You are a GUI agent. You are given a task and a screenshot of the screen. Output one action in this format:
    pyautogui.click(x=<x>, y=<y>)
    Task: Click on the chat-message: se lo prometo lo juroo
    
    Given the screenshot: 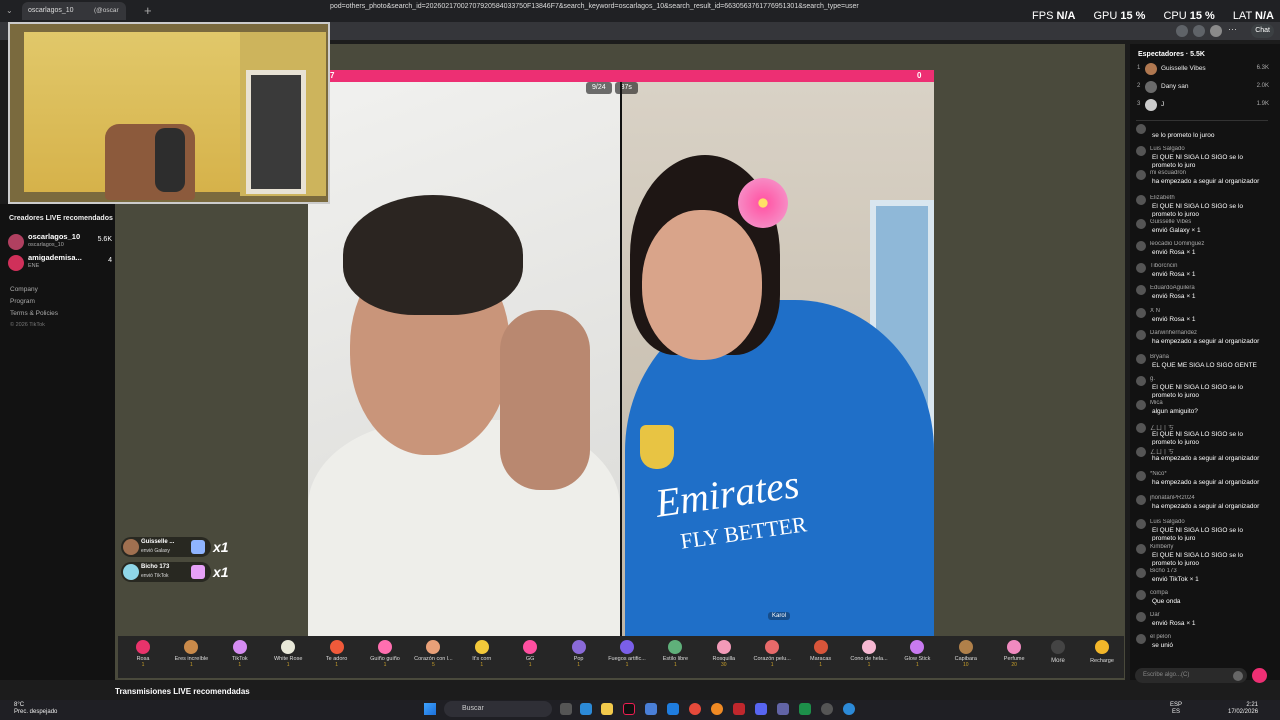 What is the action you would take?
    pyautogui.click(x=1202, y=134)
    